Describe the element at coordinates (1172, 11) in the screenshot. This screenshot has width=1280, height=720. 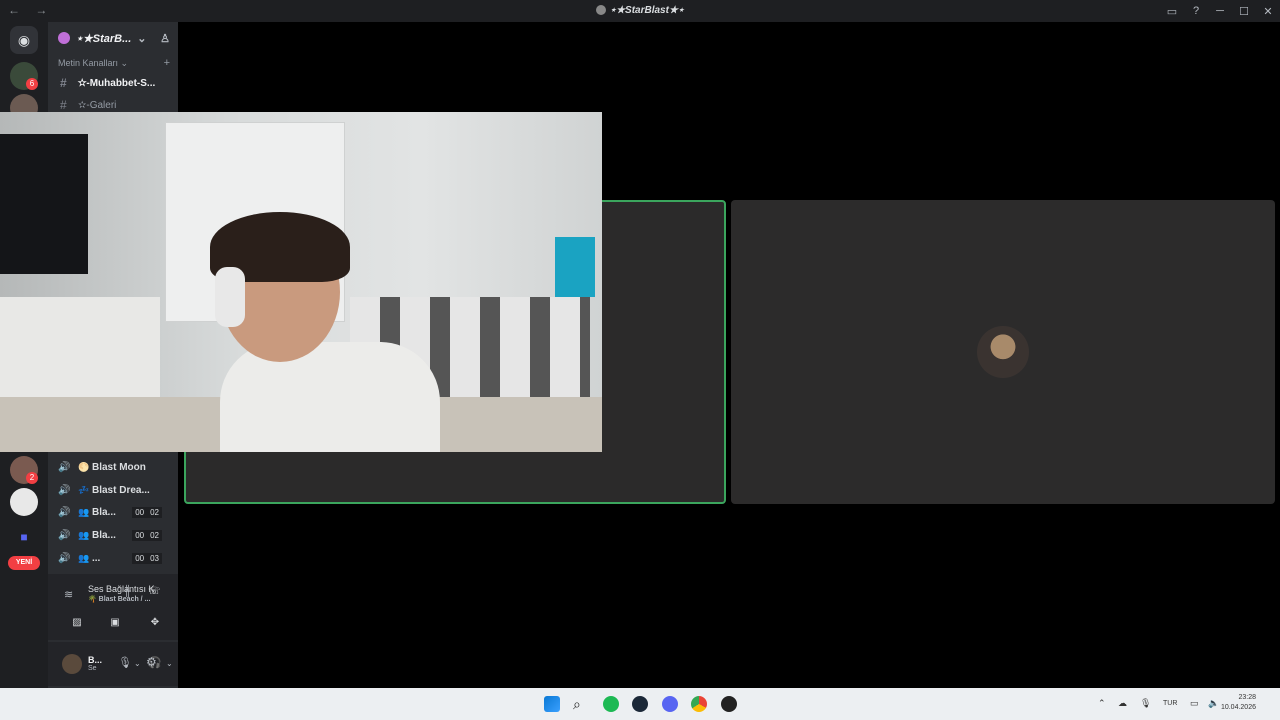
I see `inbox-icon: ▭` at that location.